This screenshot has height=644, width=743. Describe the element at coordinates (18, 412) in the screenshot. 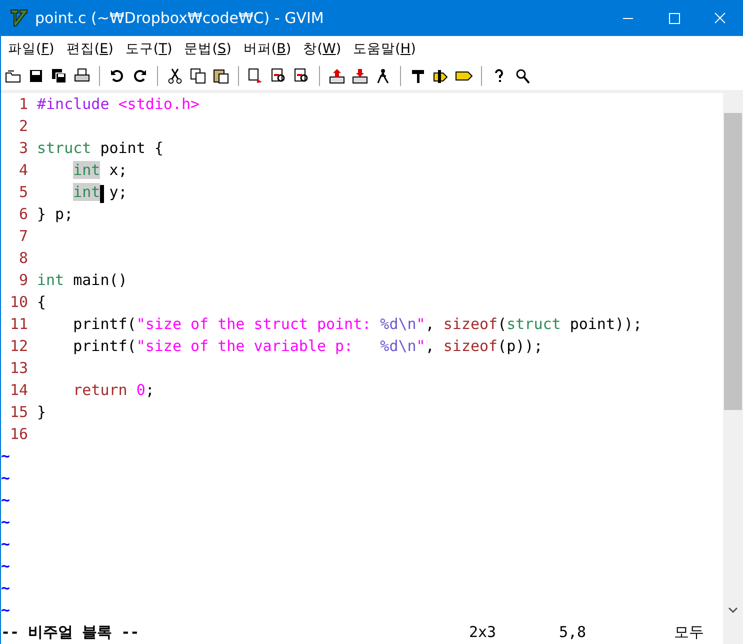

I see `line-number: 15` at that location.